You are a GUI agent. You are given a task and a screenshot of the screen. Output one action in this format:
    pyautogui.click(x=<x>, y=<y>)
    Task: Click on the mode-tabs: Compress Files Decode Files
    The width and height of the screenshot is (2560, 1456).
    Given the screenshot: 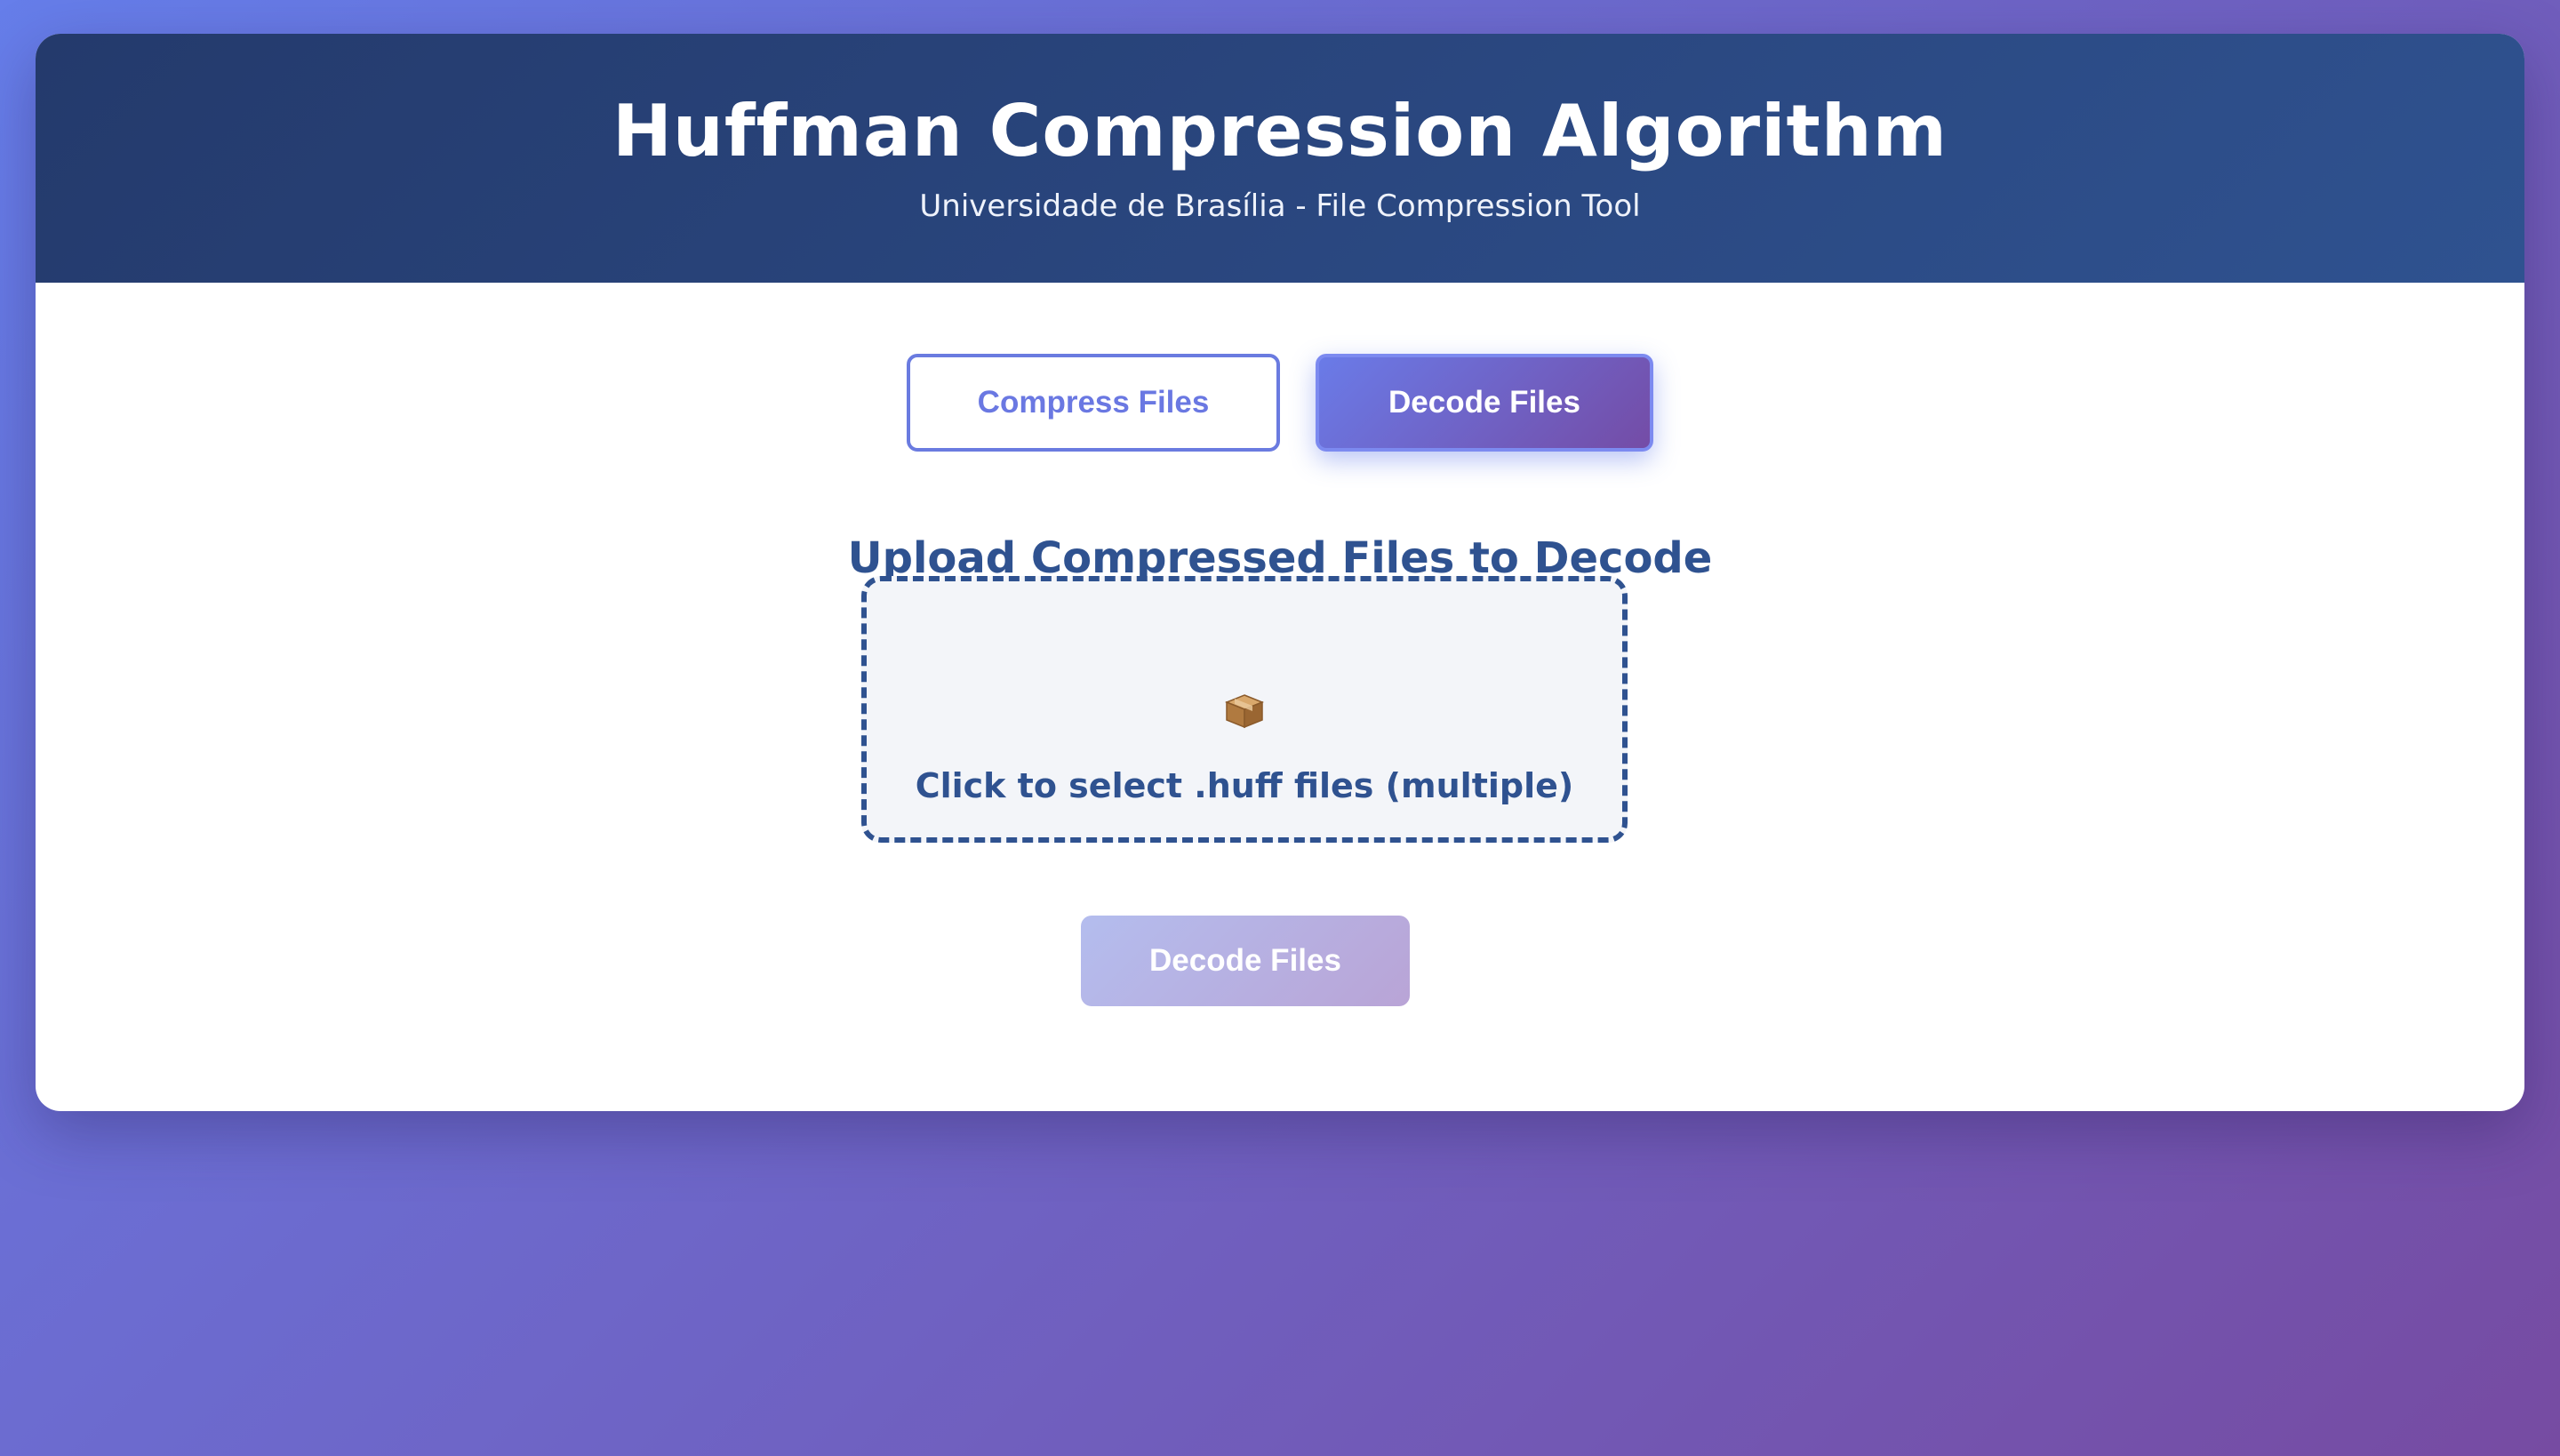 What is the action you would take?
    pyautogui.click(x=1280, y=403)
    